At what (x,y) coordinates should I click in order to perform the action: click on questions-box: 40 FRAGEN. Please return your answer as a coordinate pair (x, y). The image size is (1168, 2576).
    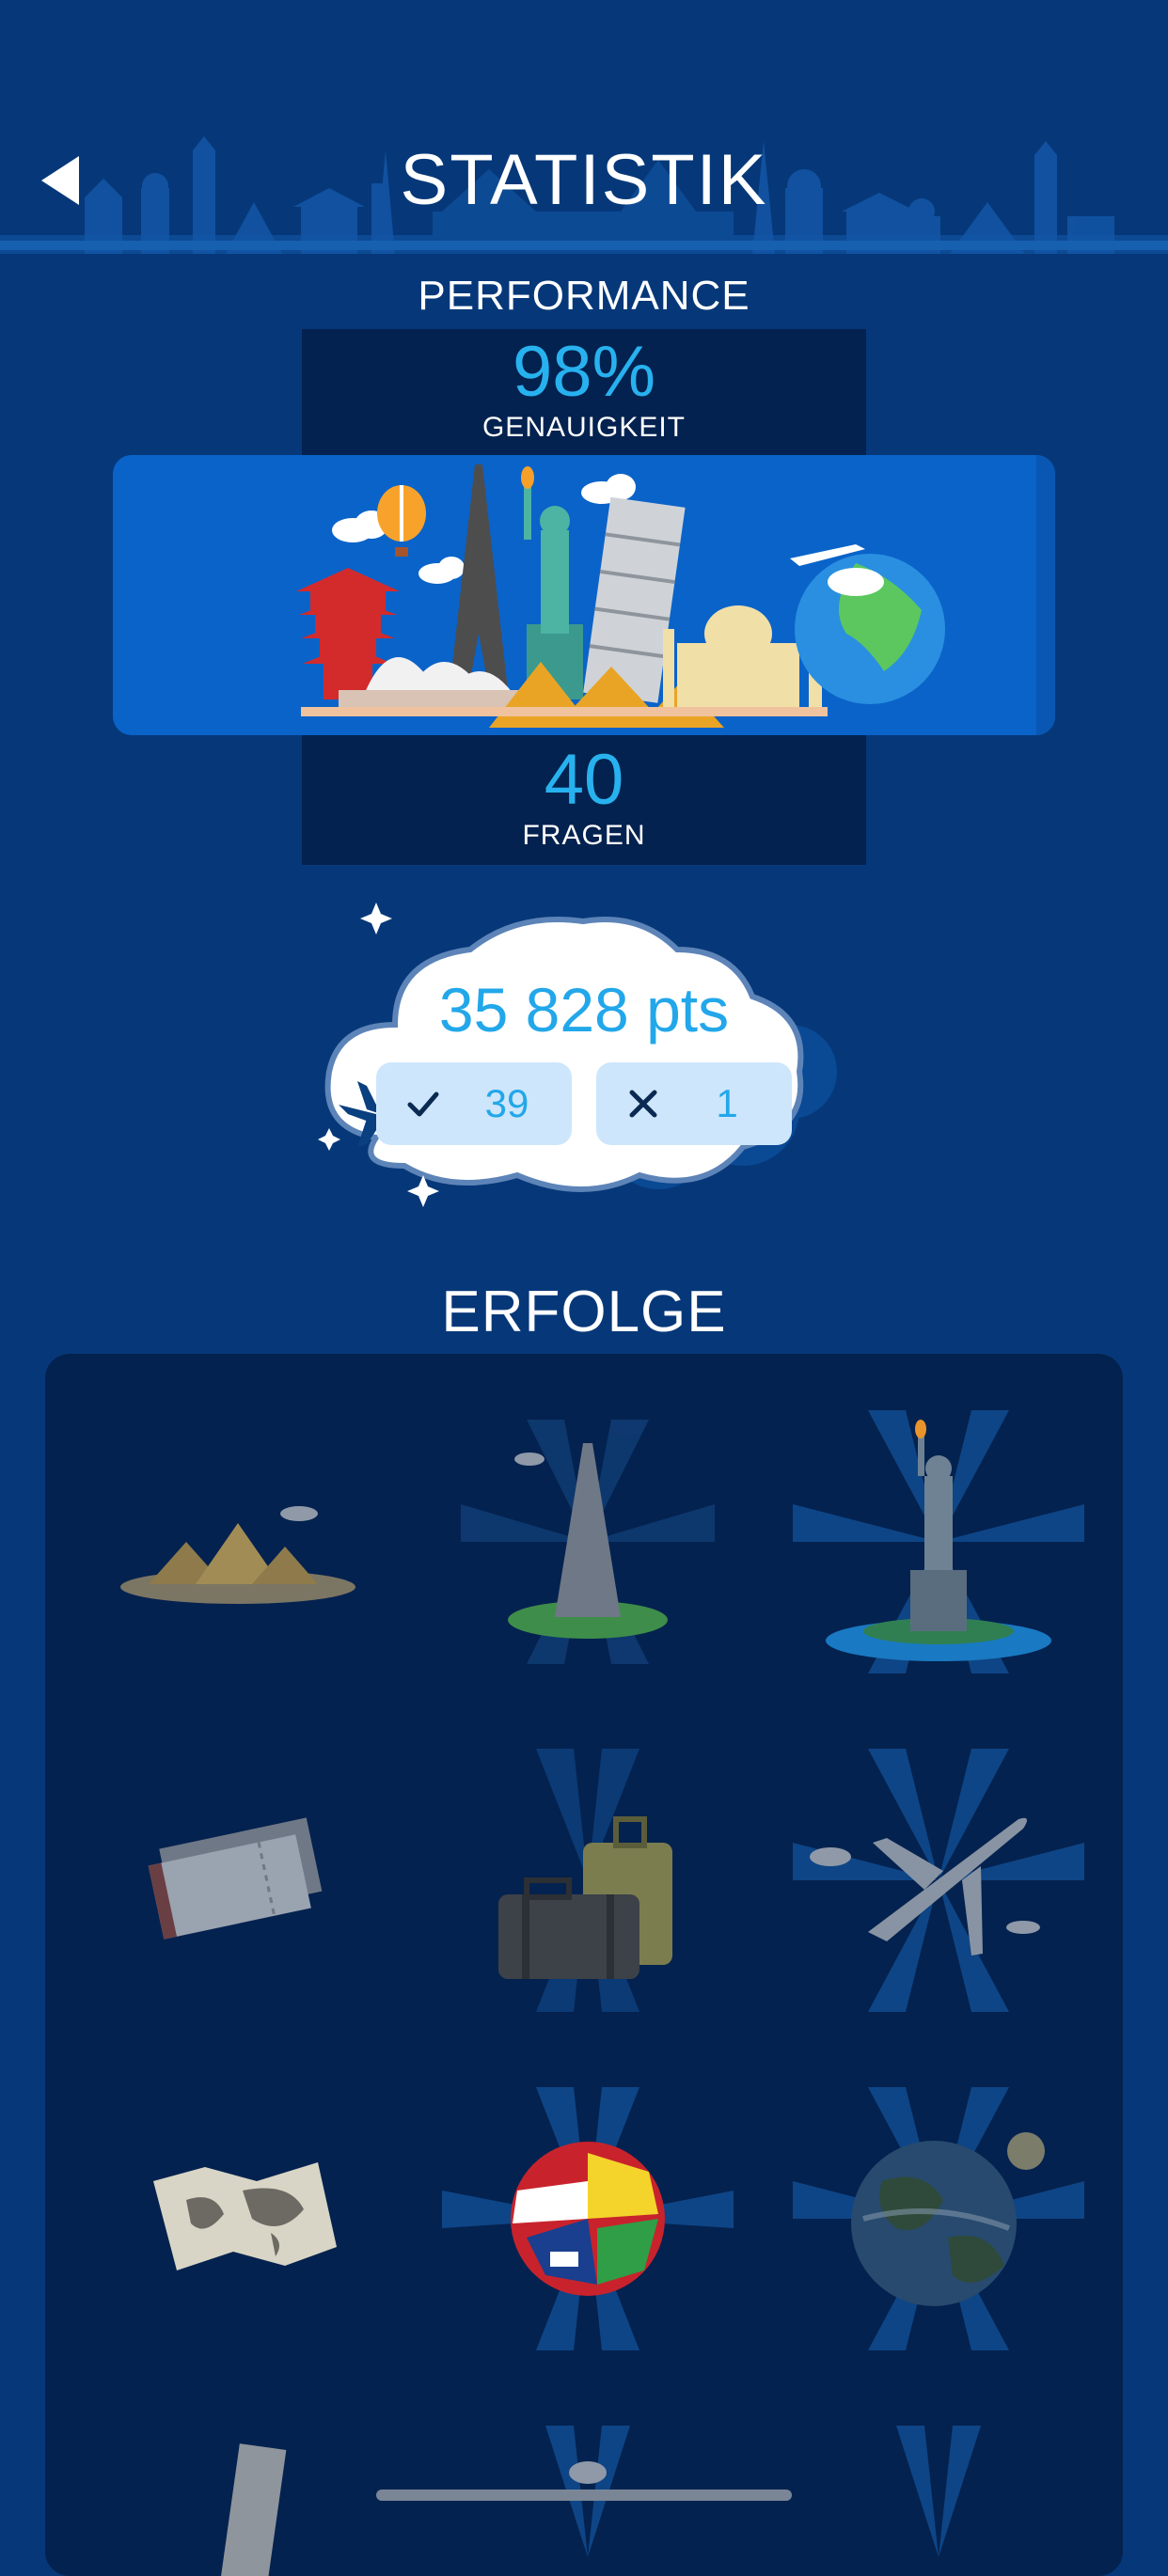
    Looking at the image, I should click on (584, 800).